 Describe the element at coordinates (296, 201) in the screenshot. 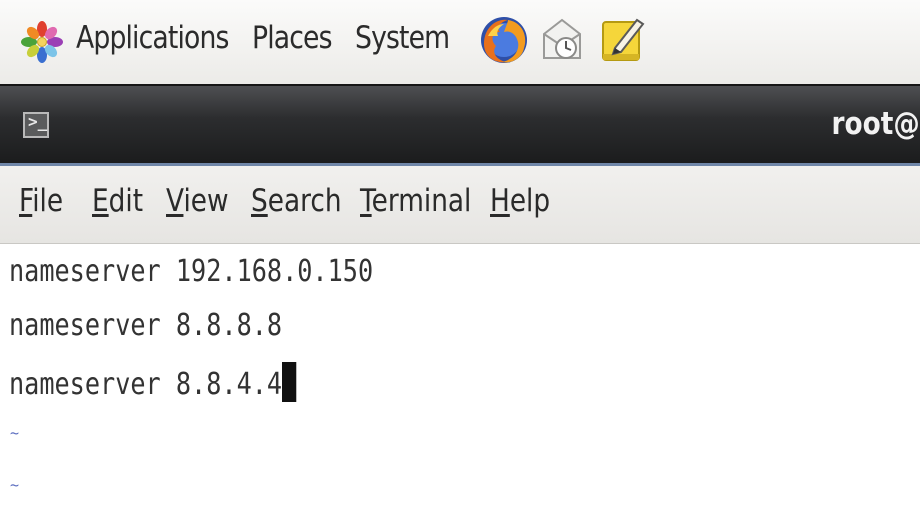

I see `menu-search: Search` at that location.